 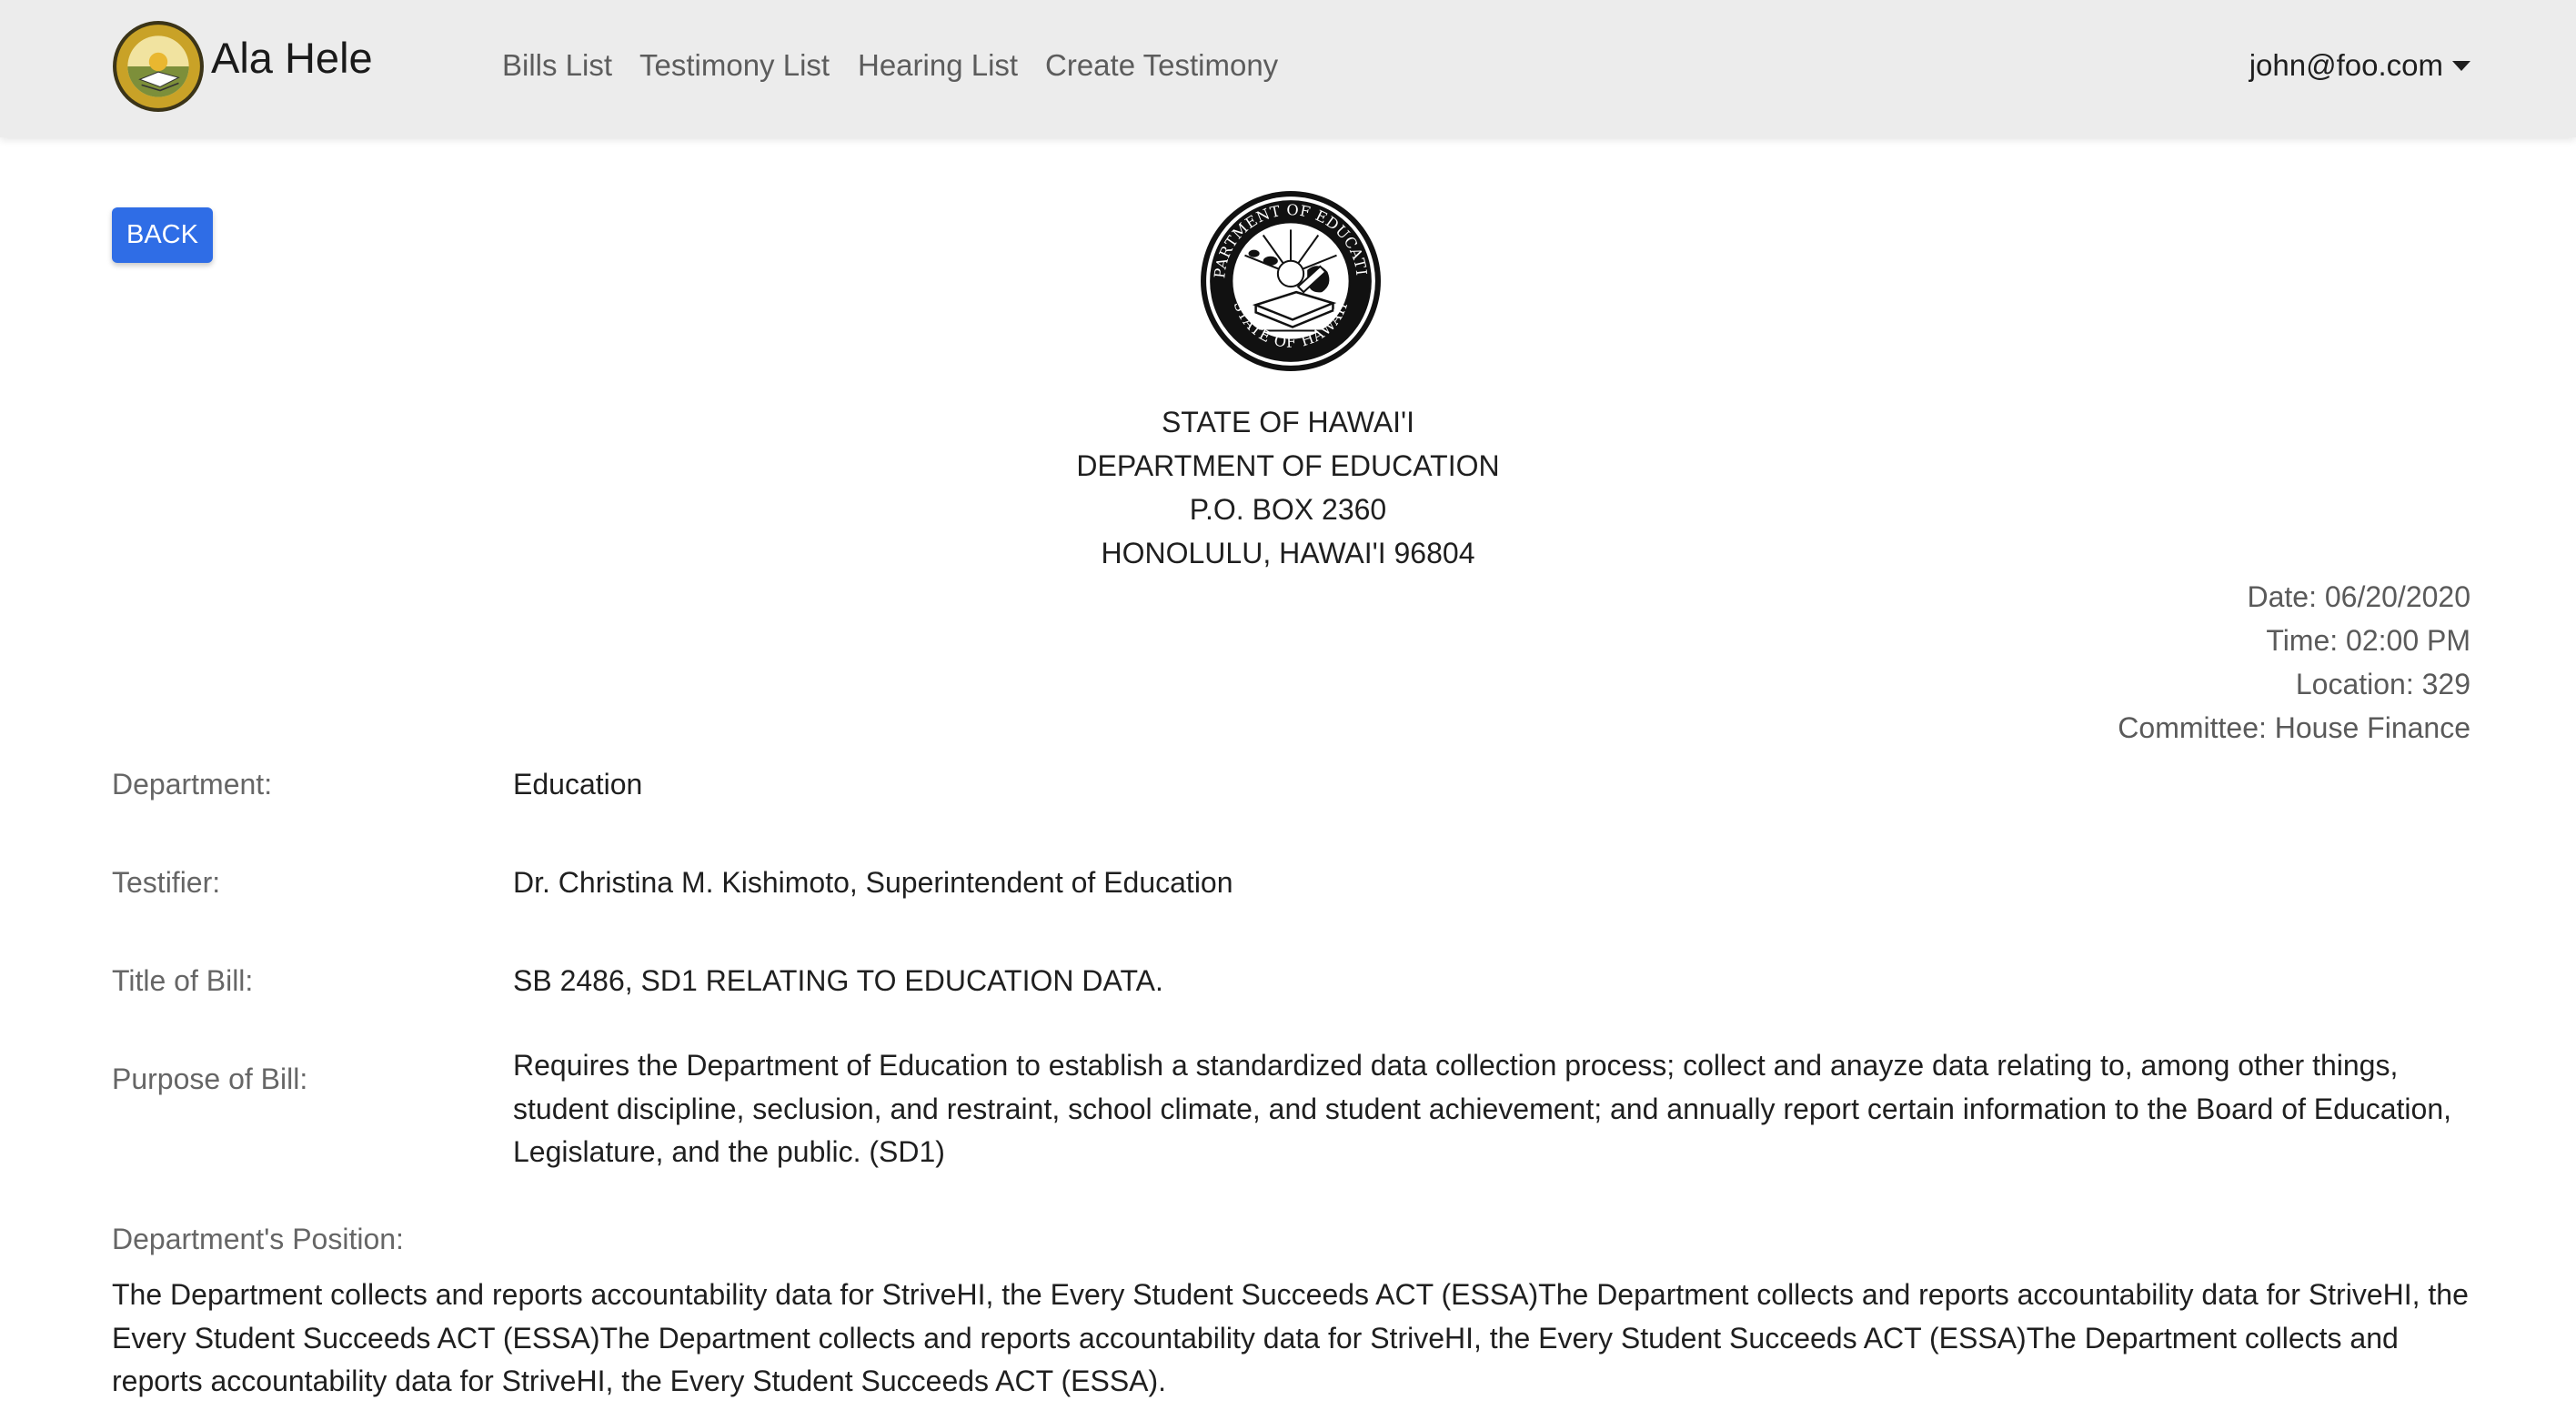 What do you see at coordinates (2368, 640) in the screenshot?
I see `hearing-time: Time: 02:00 PM` at bounding box center [2368, 640].